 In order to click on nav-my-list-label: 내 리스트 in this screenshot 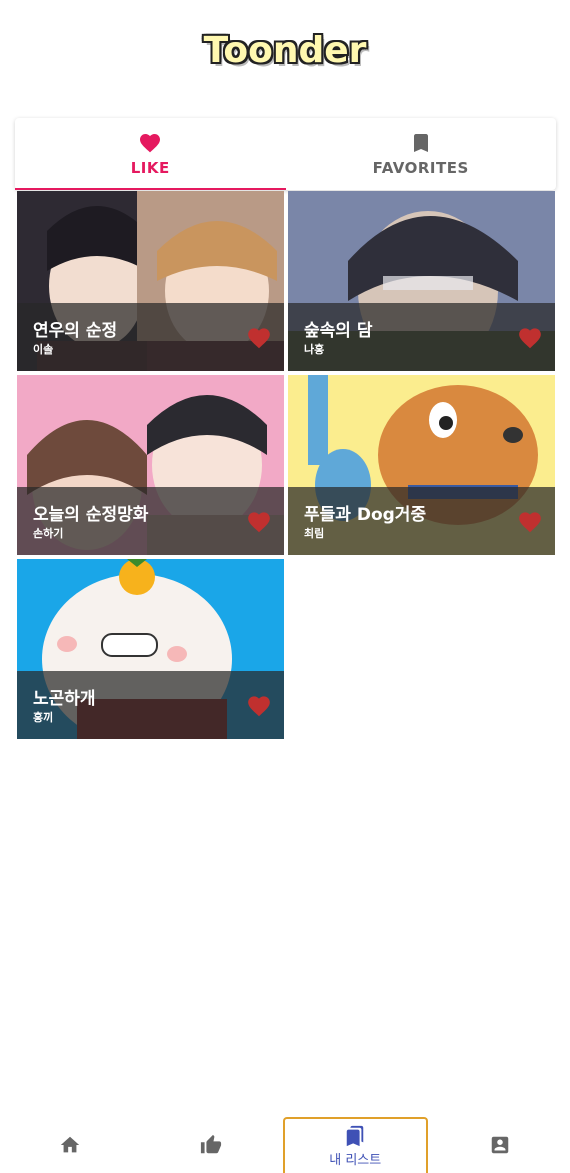, I will do `click(355, 1160)`.